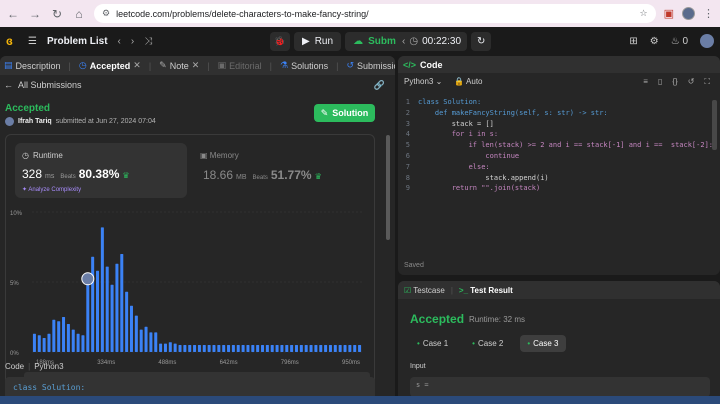 This screenshot has height=404, width=720. What do you see at coordinates (28, 108) in the screenshot?
I see `submission-status: Accepted` at bounding box center [28, 108].